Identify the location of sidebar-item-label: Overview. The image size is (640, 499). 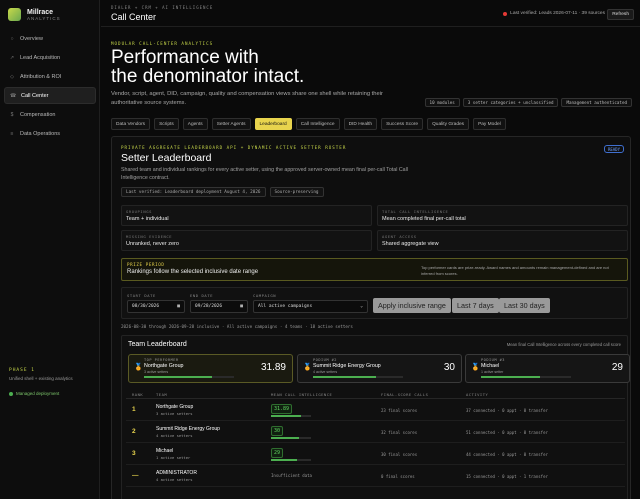
(31, 38).